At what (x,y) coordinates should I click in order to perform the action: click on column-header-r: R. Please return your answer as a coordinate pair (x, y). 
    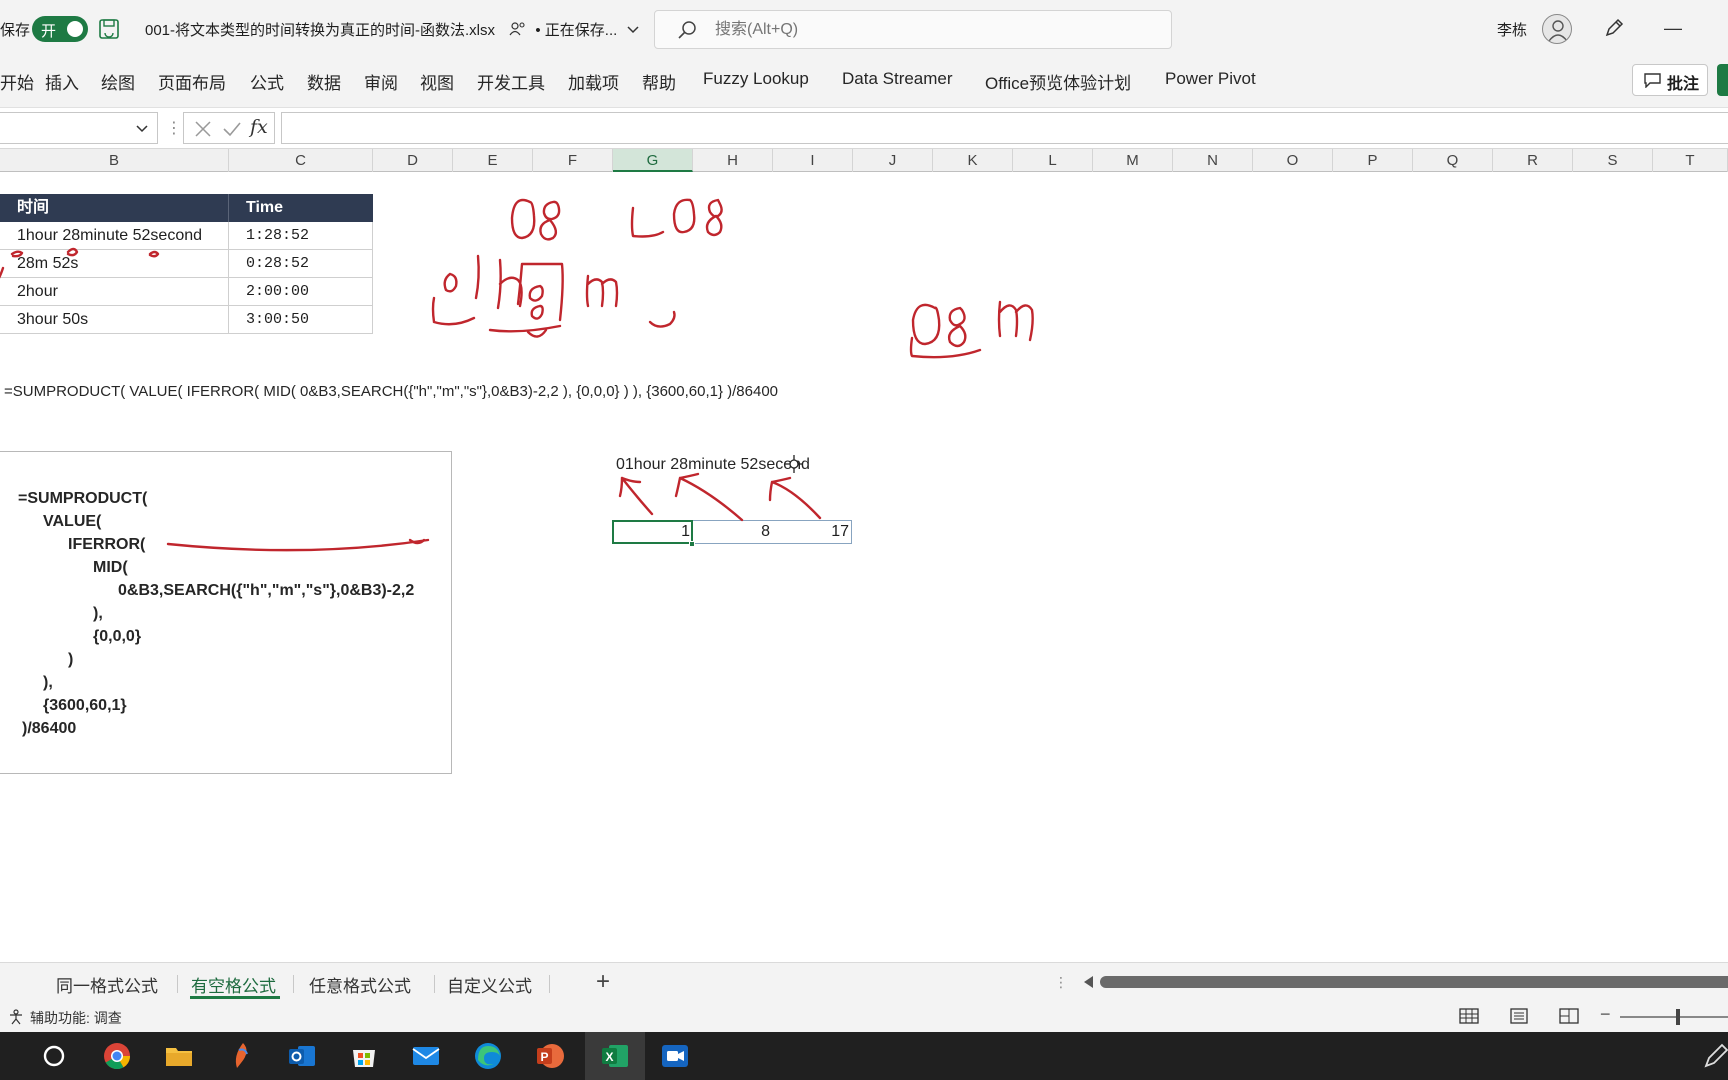
    Looking at the image, I should click on (1533, 160).